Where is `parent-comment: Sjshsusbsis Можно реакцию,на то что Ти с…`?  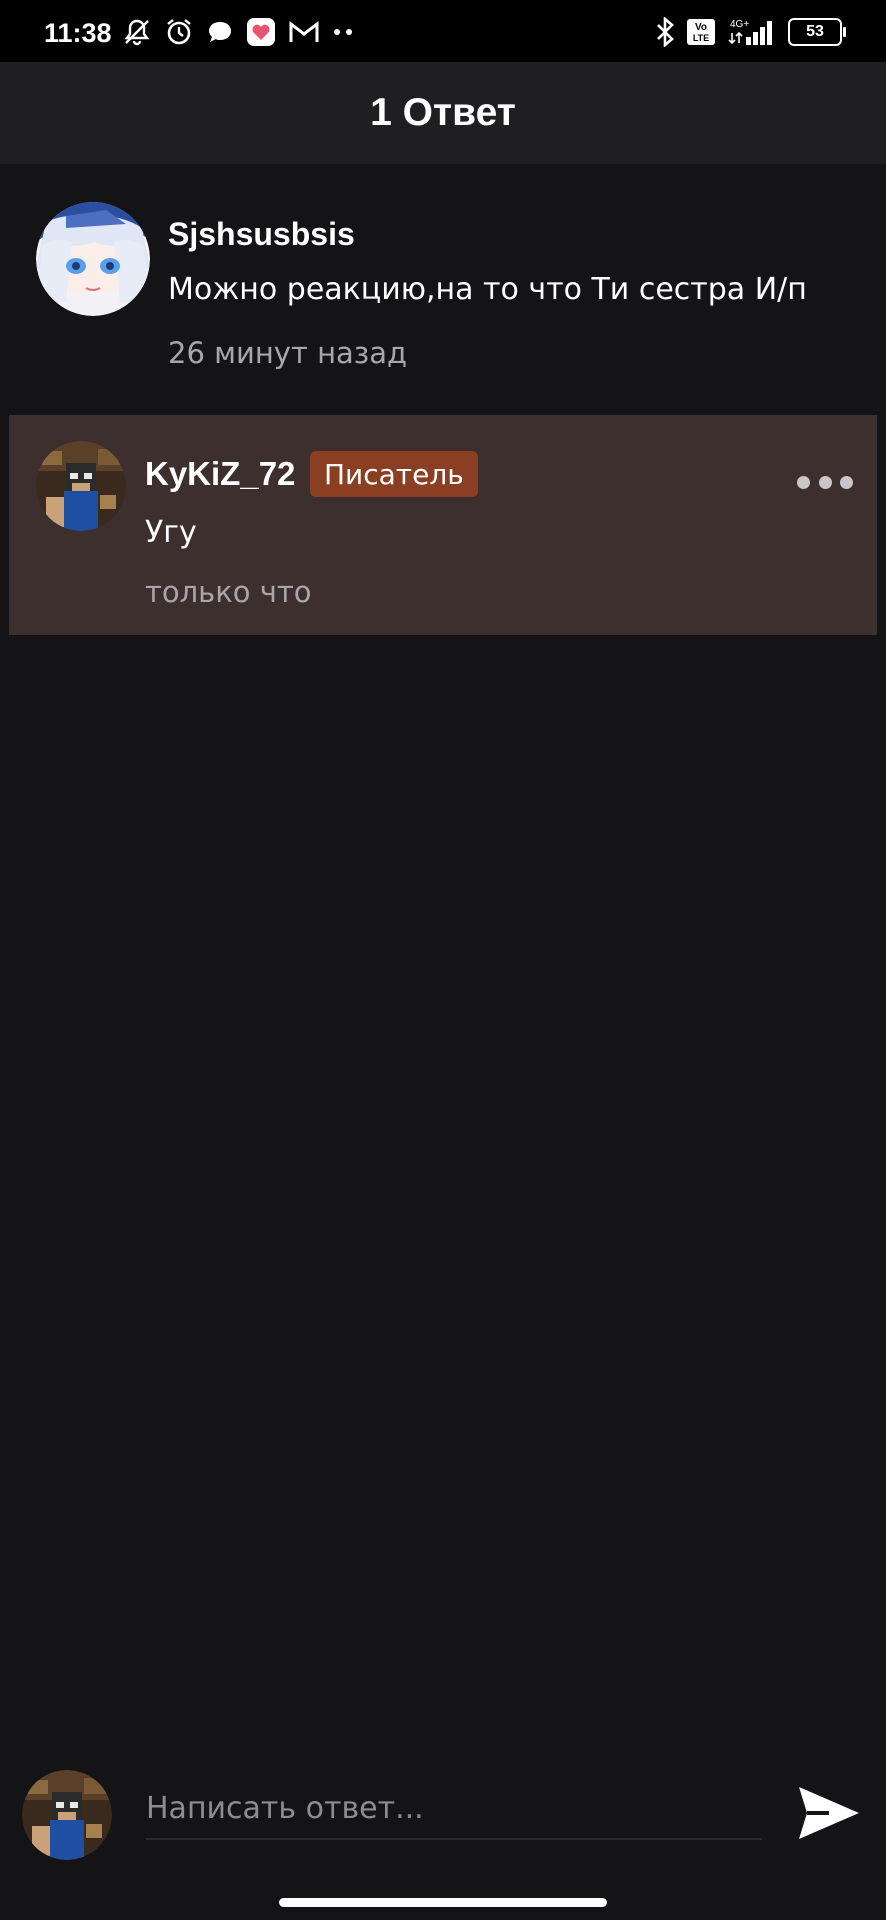 parent-comment: Sjshsusbsis Можно реакцию,на то что Ти с… is located at coordinates (443, 295).